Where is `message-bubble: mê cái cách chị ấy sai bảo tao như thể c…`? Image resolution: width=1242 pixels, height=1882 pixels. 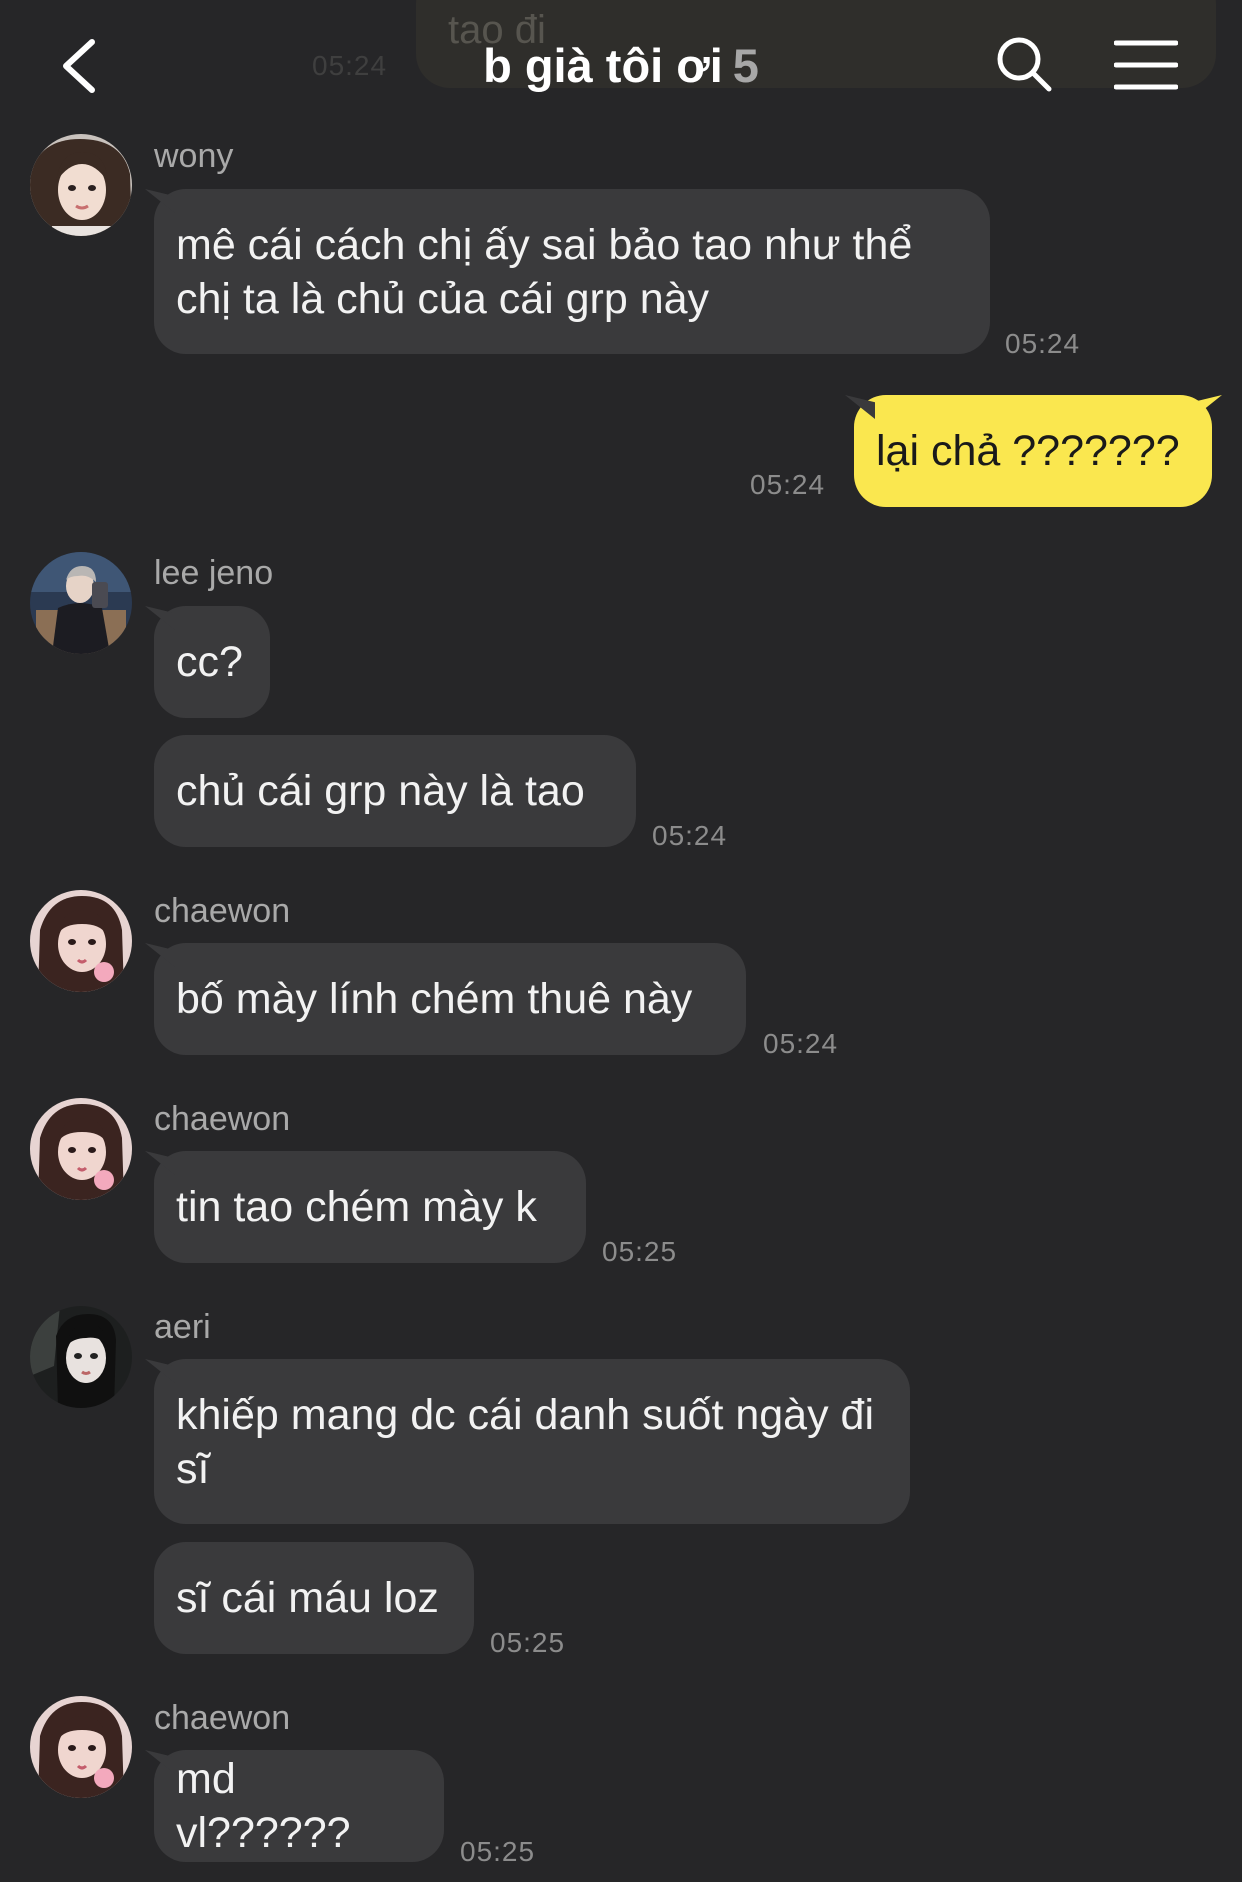
message-bubble: mê cái cách chị ấy sai bảo tao như thể c… is located at coordinates (572, 271).